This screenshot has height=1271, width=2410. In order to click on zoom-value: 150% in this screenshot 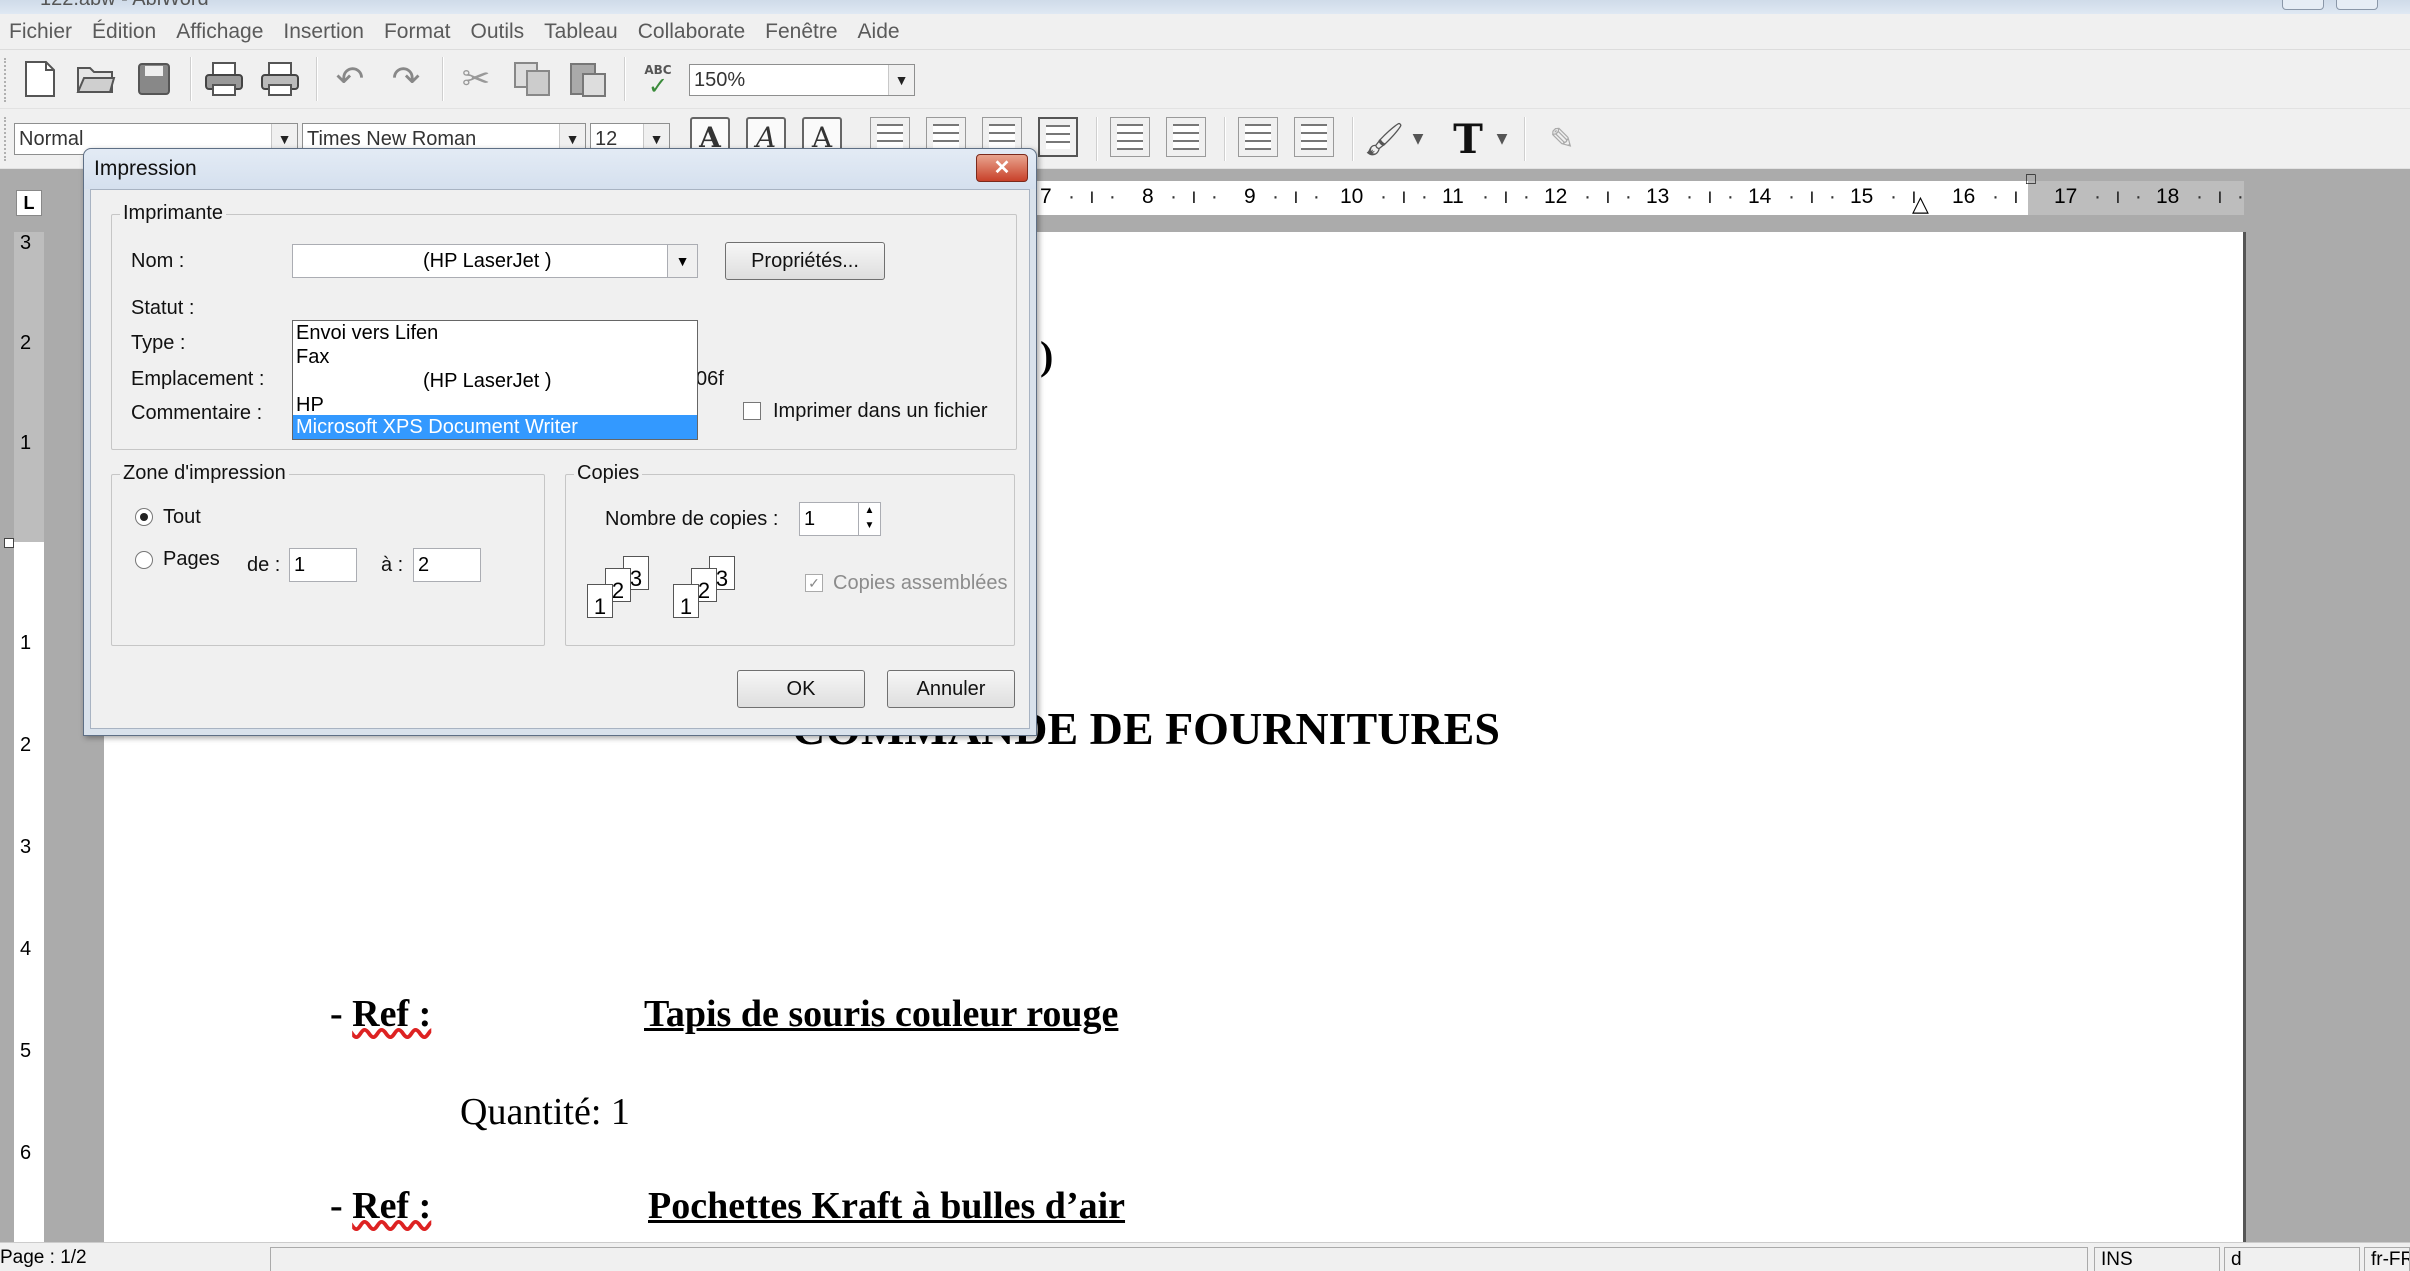, I will do `click(720, 80)`.